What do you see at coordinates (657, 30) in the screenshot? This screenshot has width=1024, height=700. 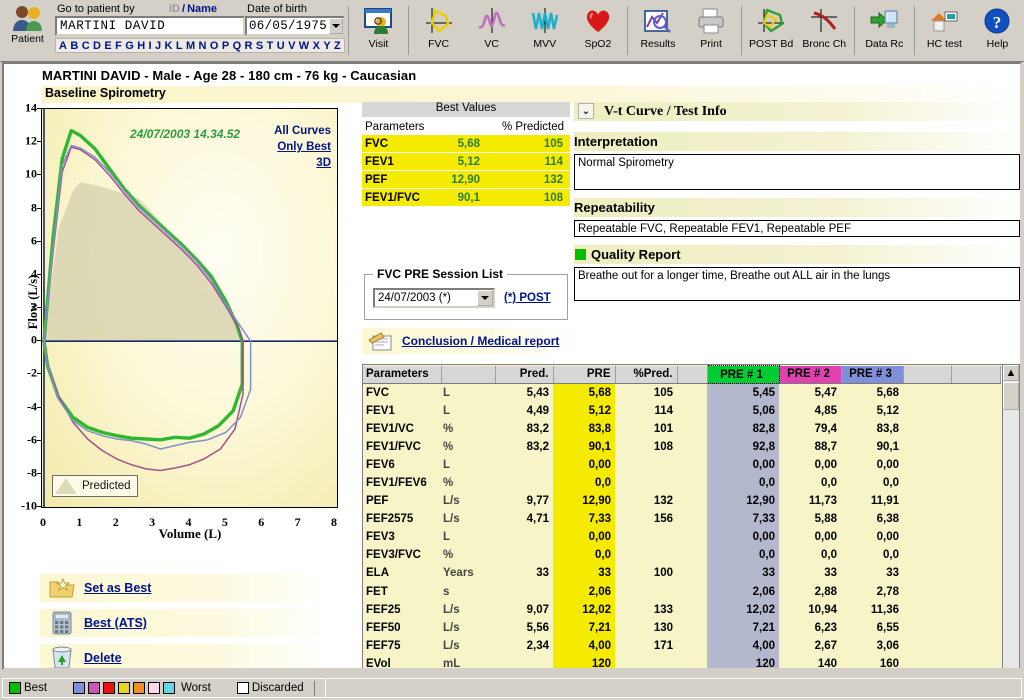 I see `results-button: Results` at bounding box center [657, 30].